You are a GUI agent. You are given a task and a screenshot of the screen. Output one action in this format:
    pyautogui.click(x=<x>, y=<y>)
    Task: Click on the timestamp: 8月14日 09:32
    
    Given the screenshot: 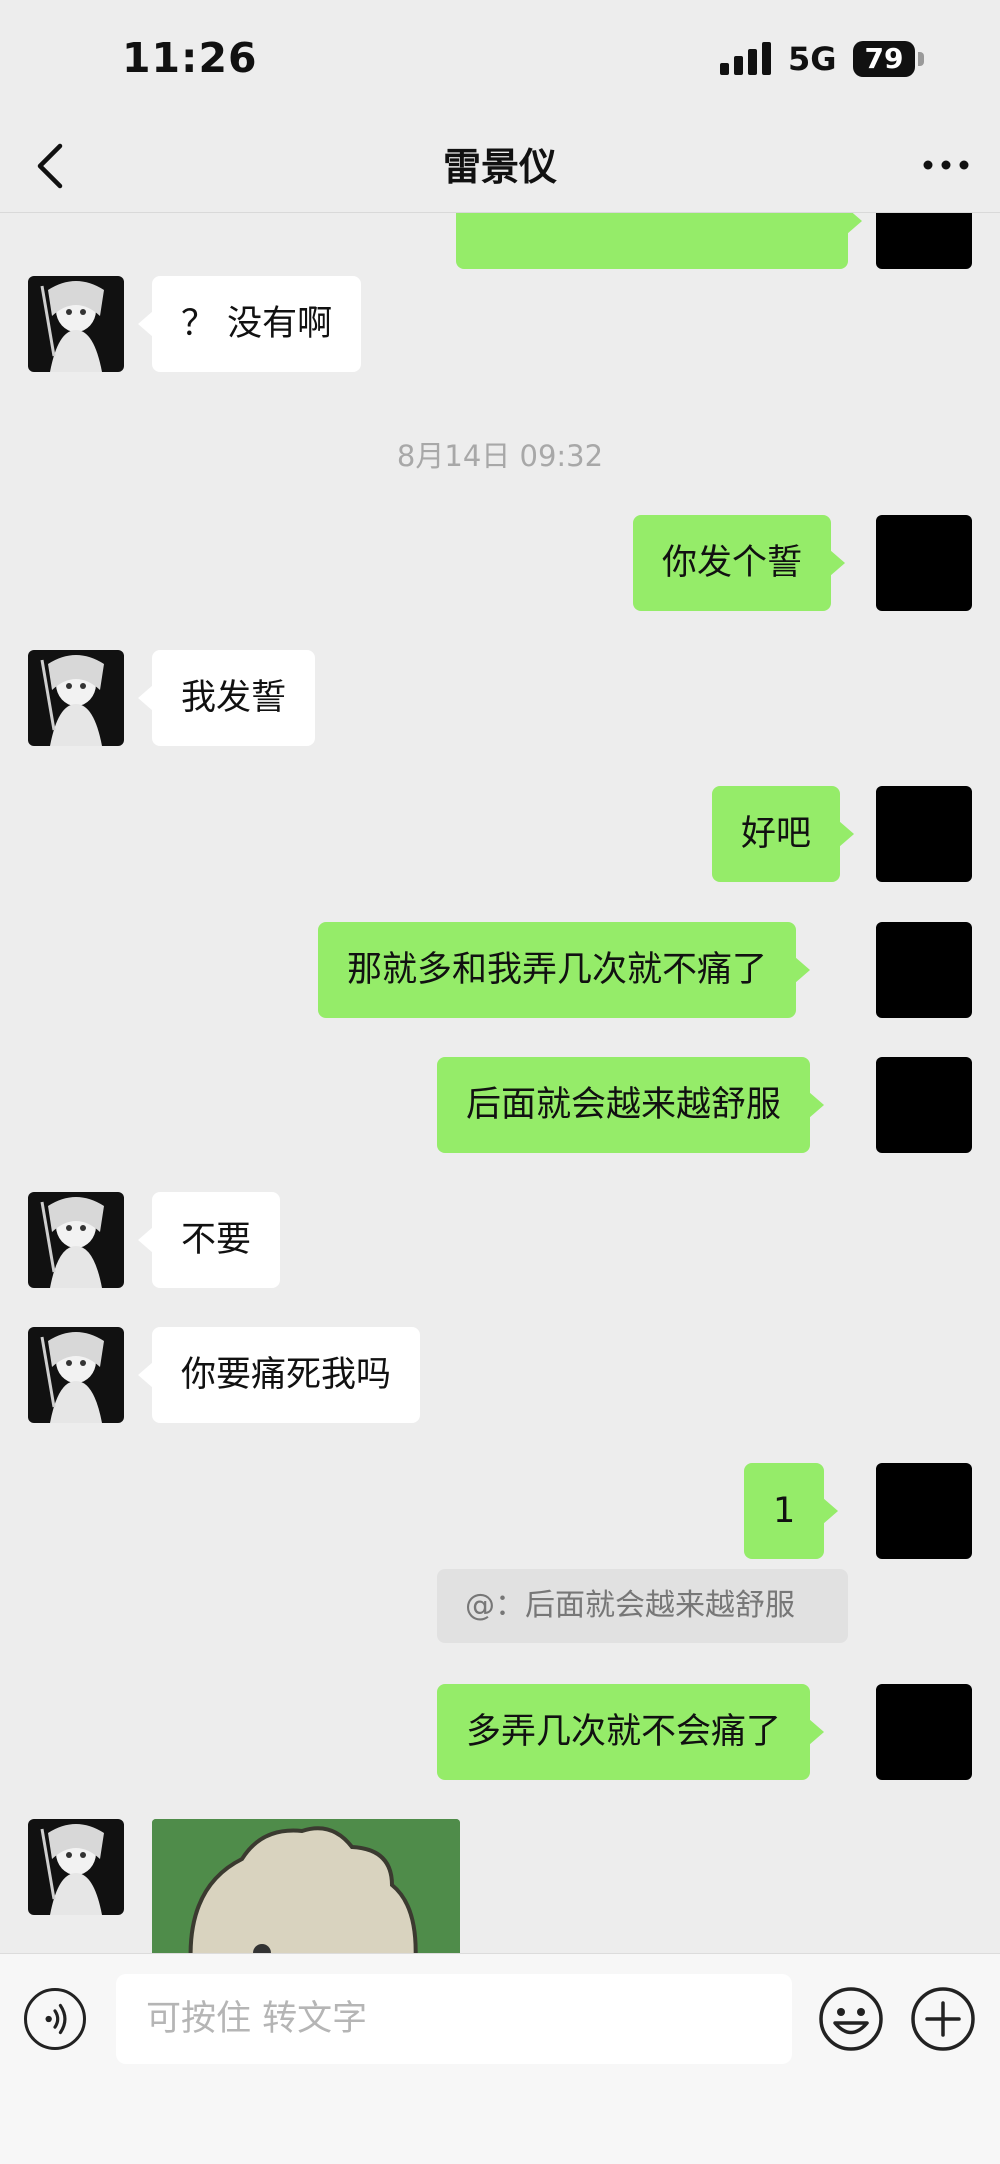 What is the action you would take?
    pyautogui.click(x=500, y=456)
    